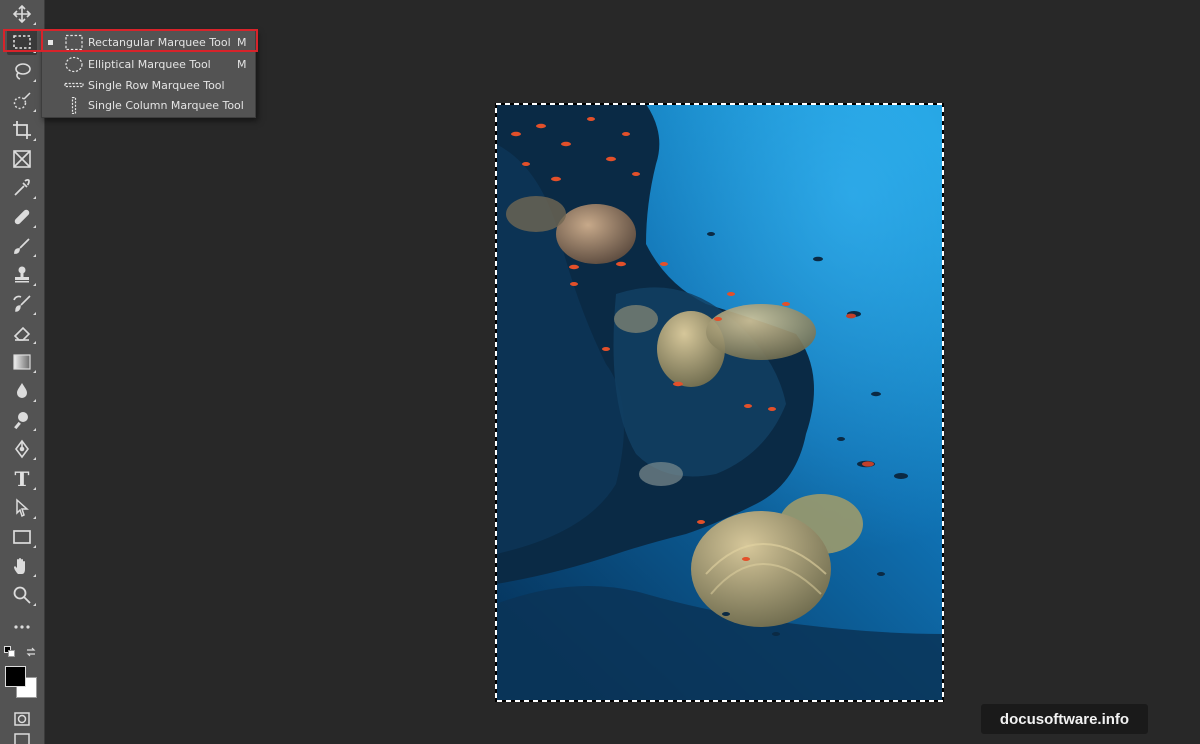 The height and width of the screenshot is (744, 1200). Describe the element at coordinates (159, 42) in the screenshot. I see `flyout-item-label: Rectangular Marquee Tool` at that location.